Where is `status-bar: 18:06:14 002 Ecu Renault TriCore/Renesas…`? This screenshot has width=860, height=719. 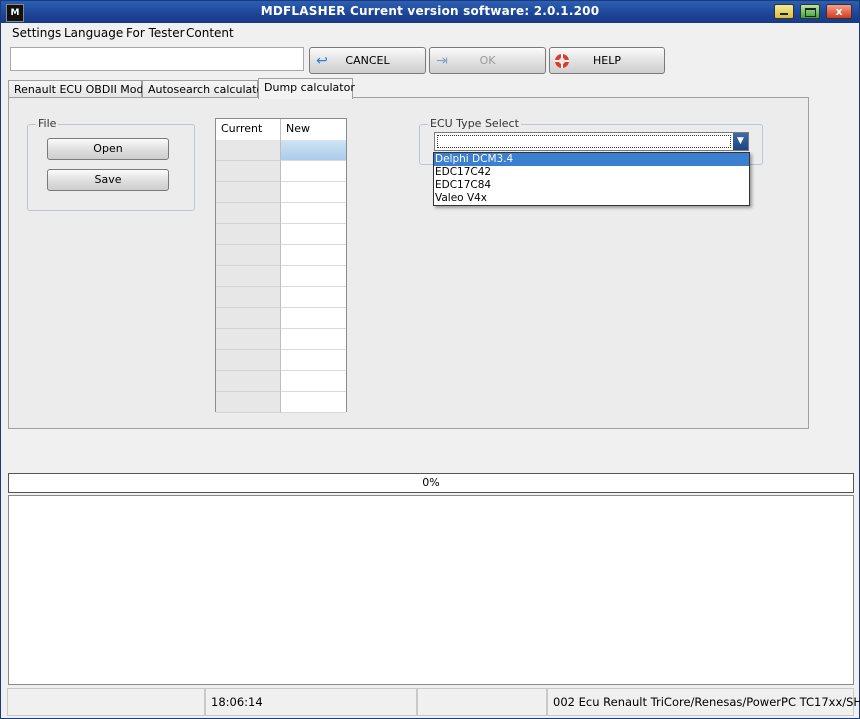
status-bar: 18:06:14 002 Ecu Renault TriCore/Renesas… is located at coordinates (431, 703).